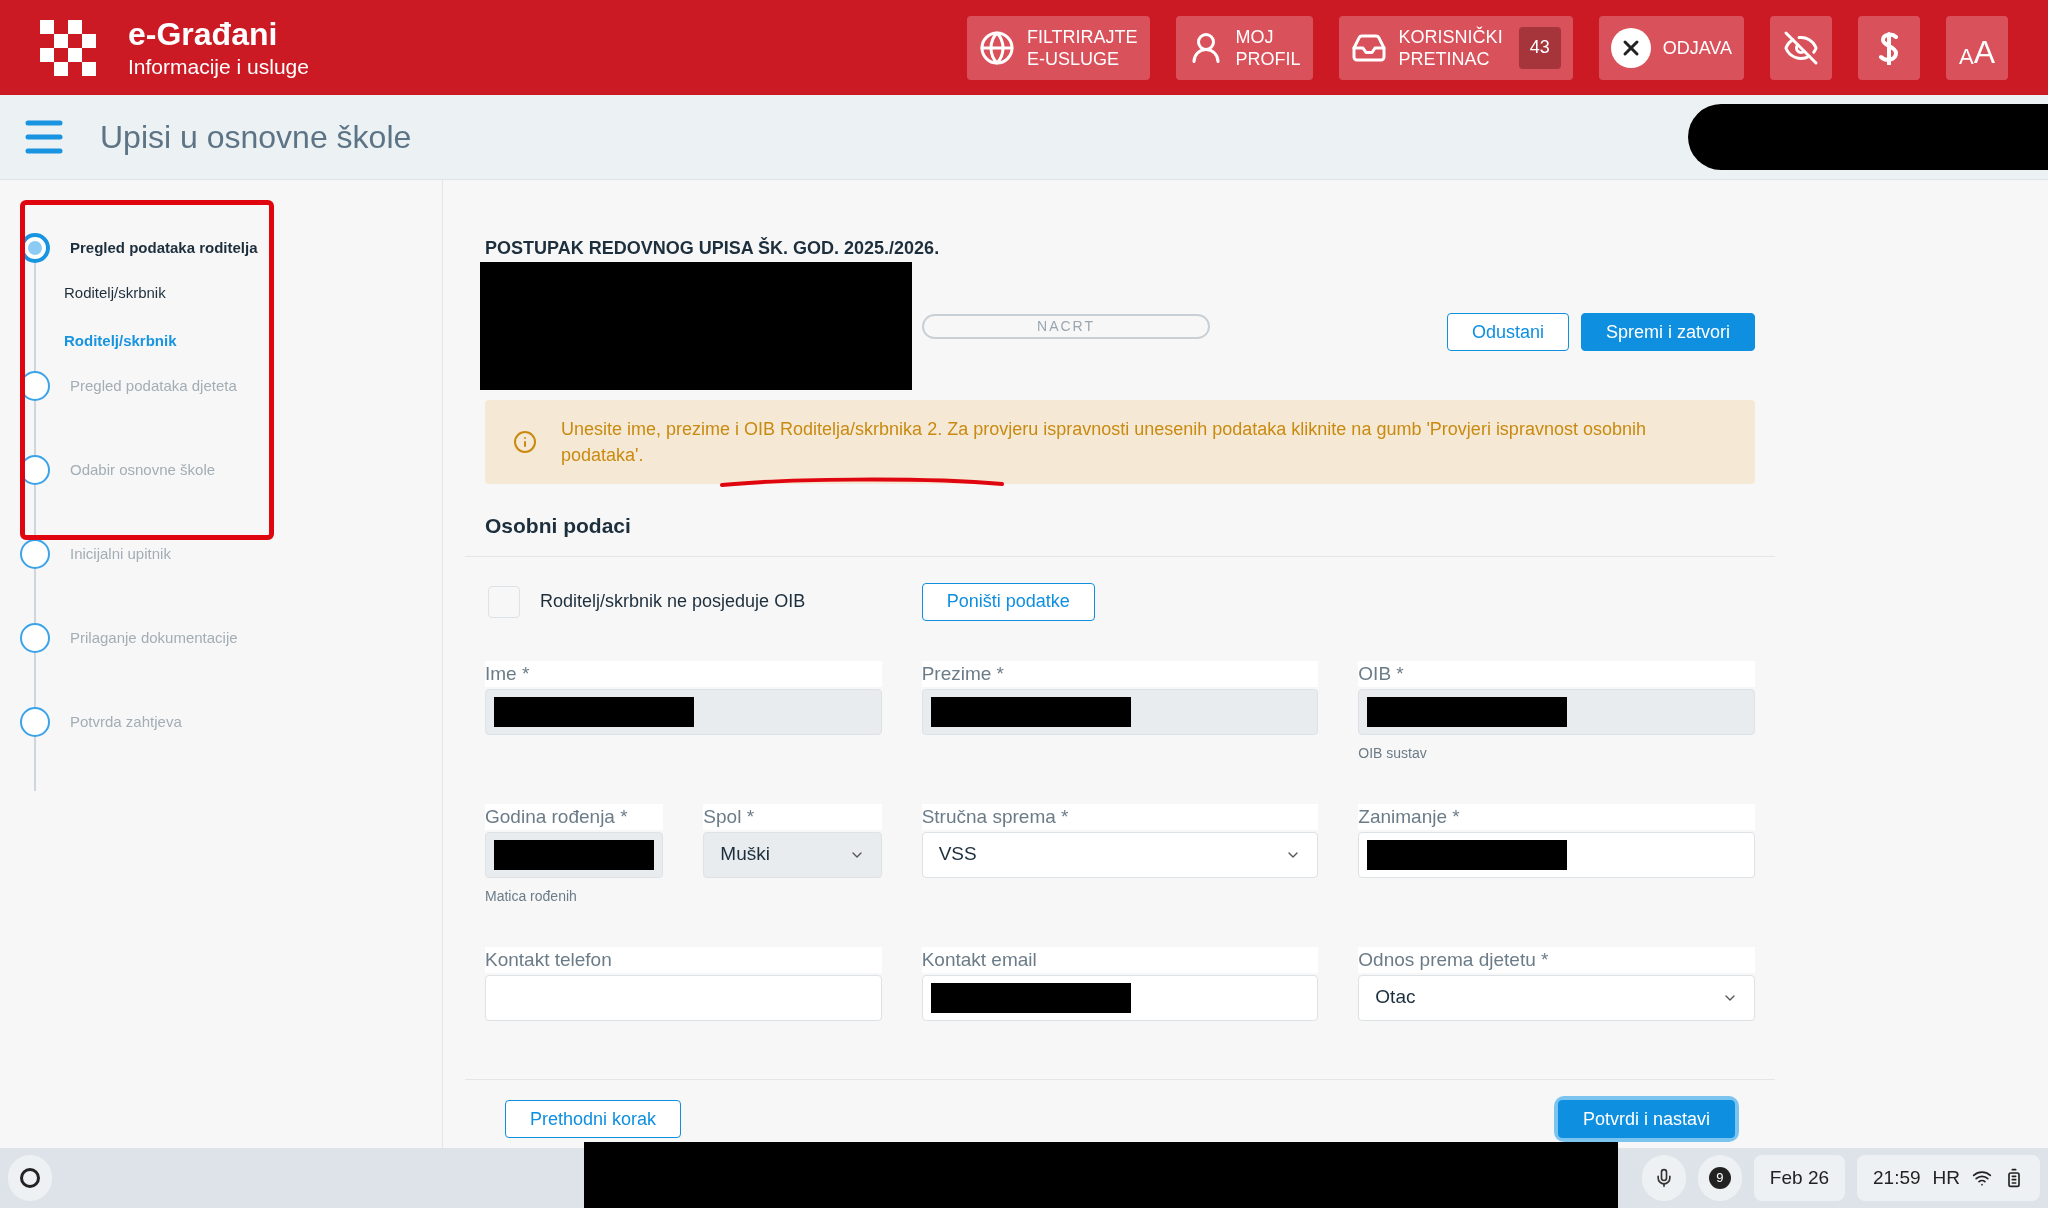  I want to click on clock-text: 21:59, so click(1897, 1177).